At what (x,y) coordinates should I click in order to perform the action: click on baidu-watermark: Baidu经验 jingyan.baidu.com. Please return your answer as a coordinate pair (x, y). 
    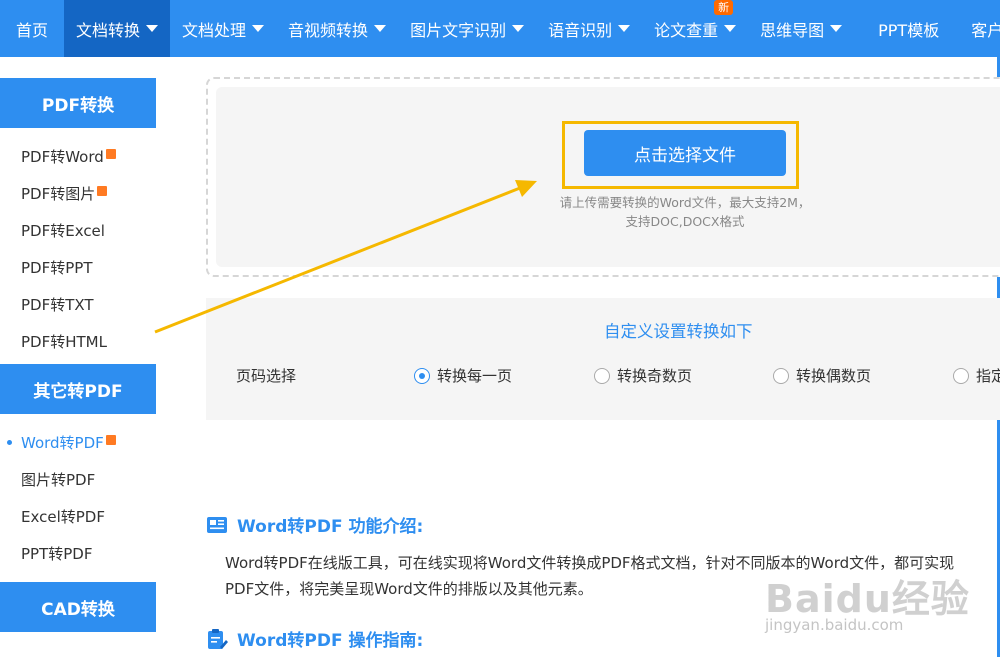
    Looking at the image, I should click on (882, 612).